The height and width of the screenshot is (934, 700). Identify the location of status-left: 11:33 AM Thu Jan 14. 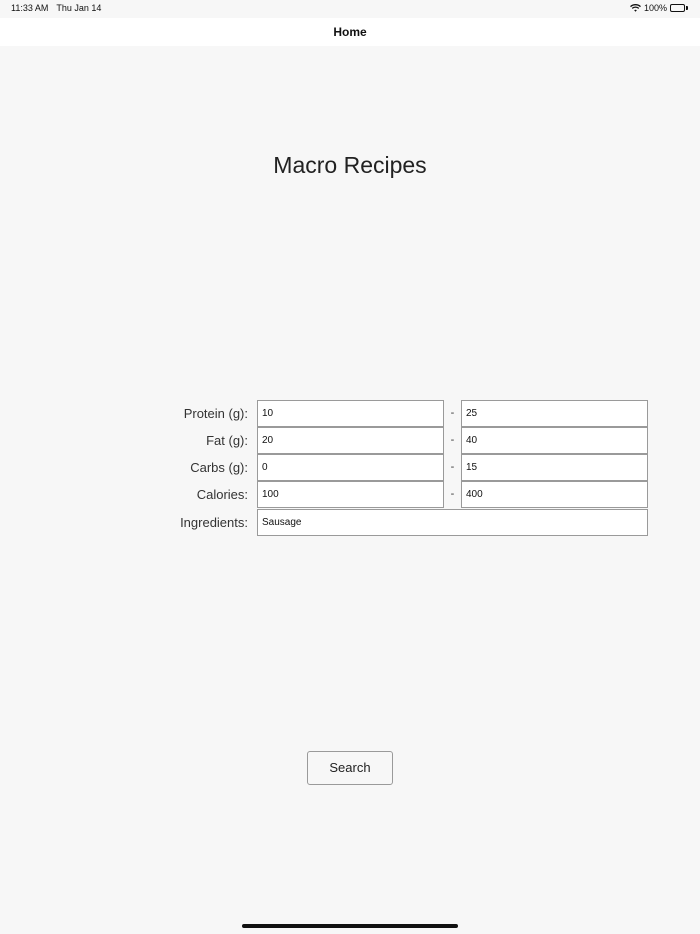
(56, 8).